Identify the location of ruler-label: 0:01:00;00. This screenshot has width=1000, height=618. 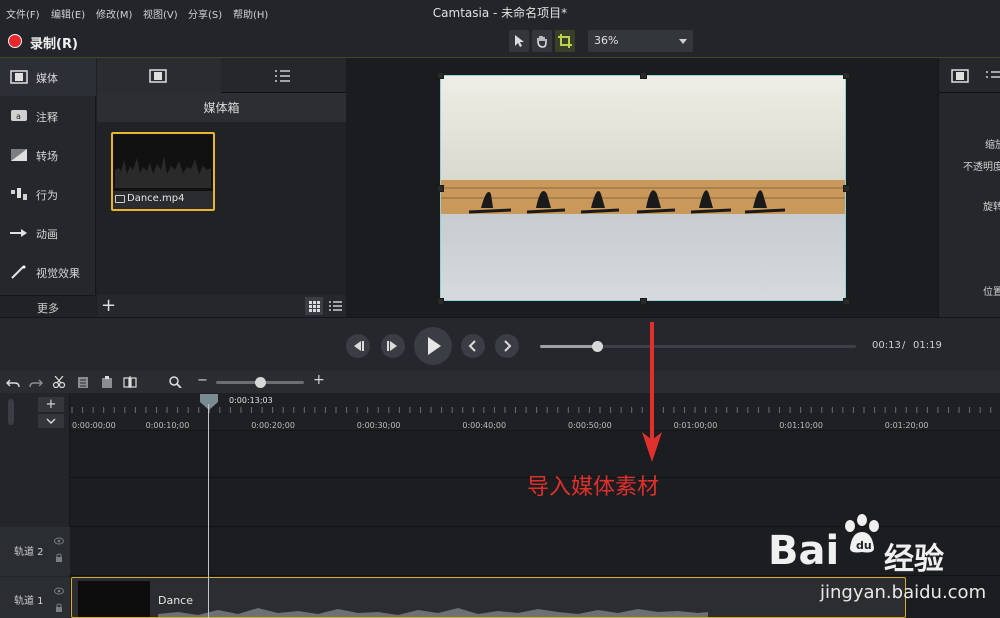
(695, 425).